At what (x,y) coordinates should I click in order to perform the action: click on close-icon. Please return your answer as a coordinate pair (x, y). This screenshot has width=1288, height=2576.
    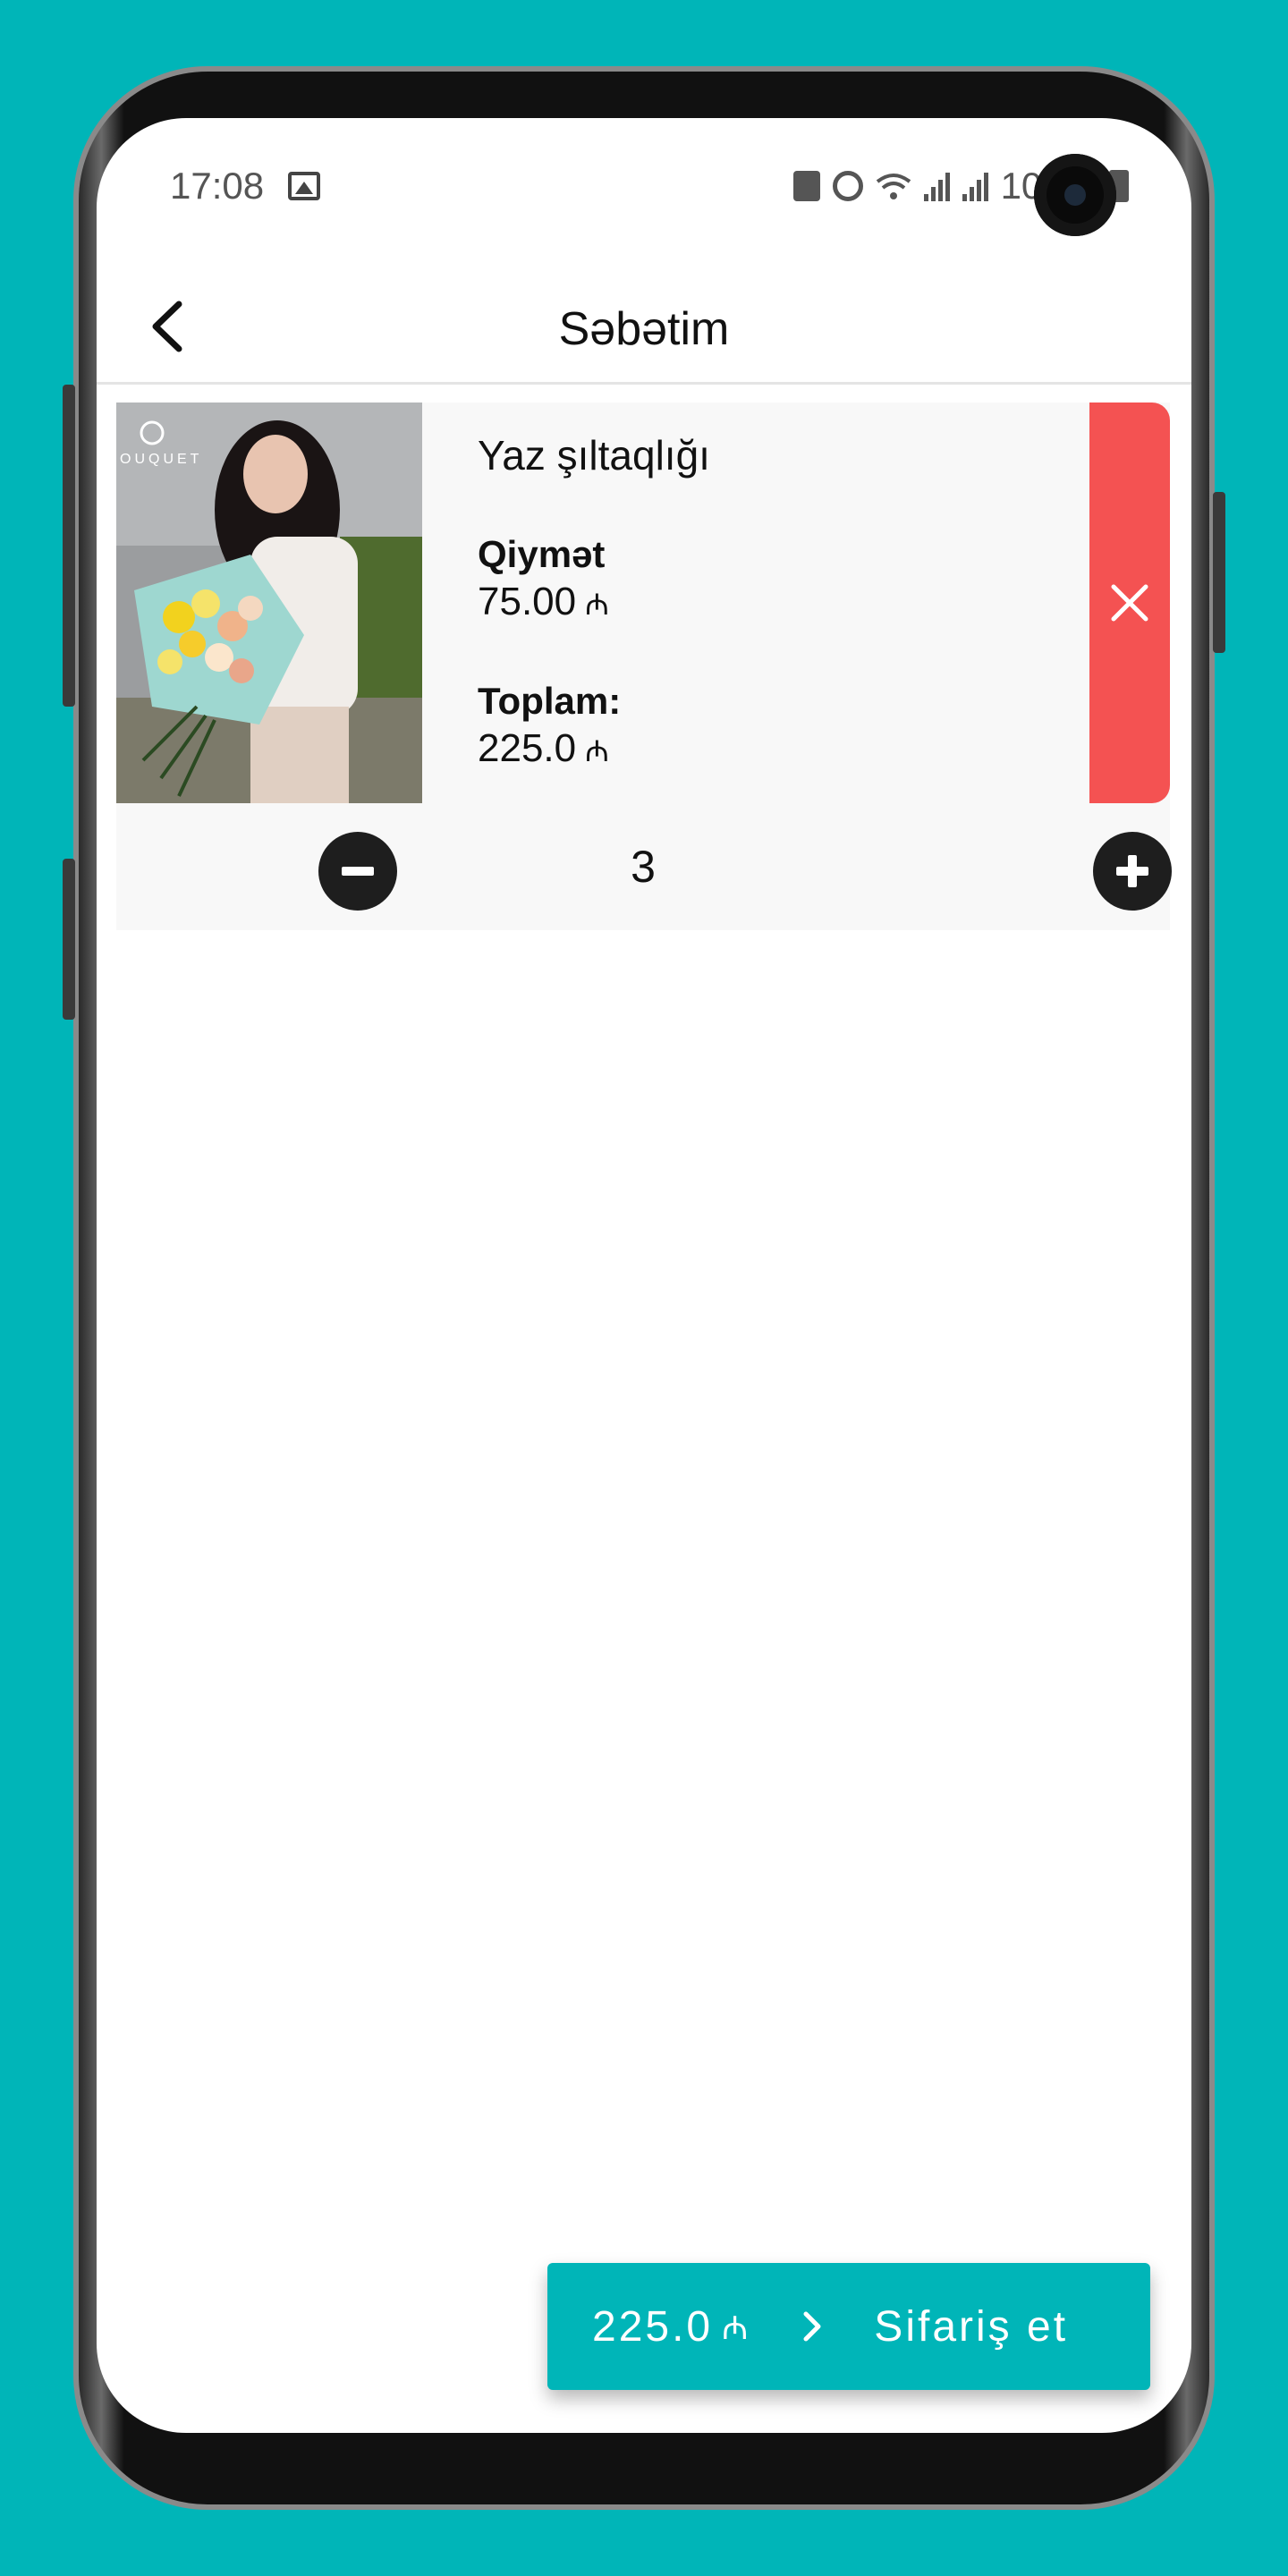
    Looking at the image, I should click on (1129, 603).